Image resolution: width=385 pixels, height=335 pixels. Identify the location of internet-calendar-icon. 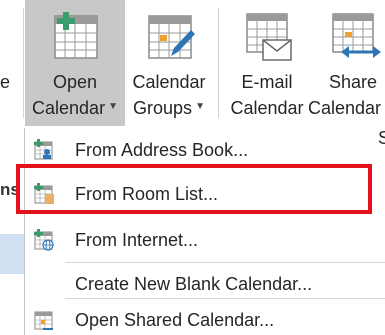
(44, 240).